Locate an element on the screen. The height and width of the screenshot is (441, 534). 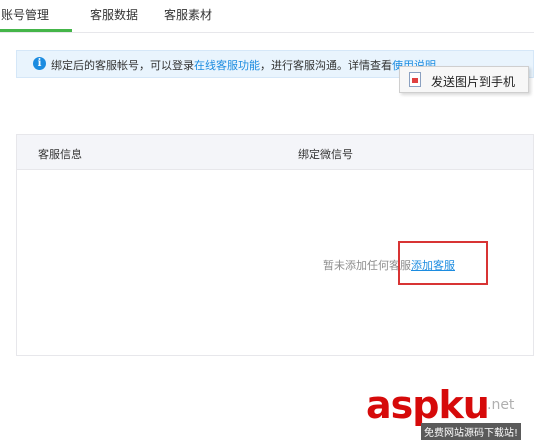
column-header-service-info: 客服信息 is located at coordinates (60, 154).